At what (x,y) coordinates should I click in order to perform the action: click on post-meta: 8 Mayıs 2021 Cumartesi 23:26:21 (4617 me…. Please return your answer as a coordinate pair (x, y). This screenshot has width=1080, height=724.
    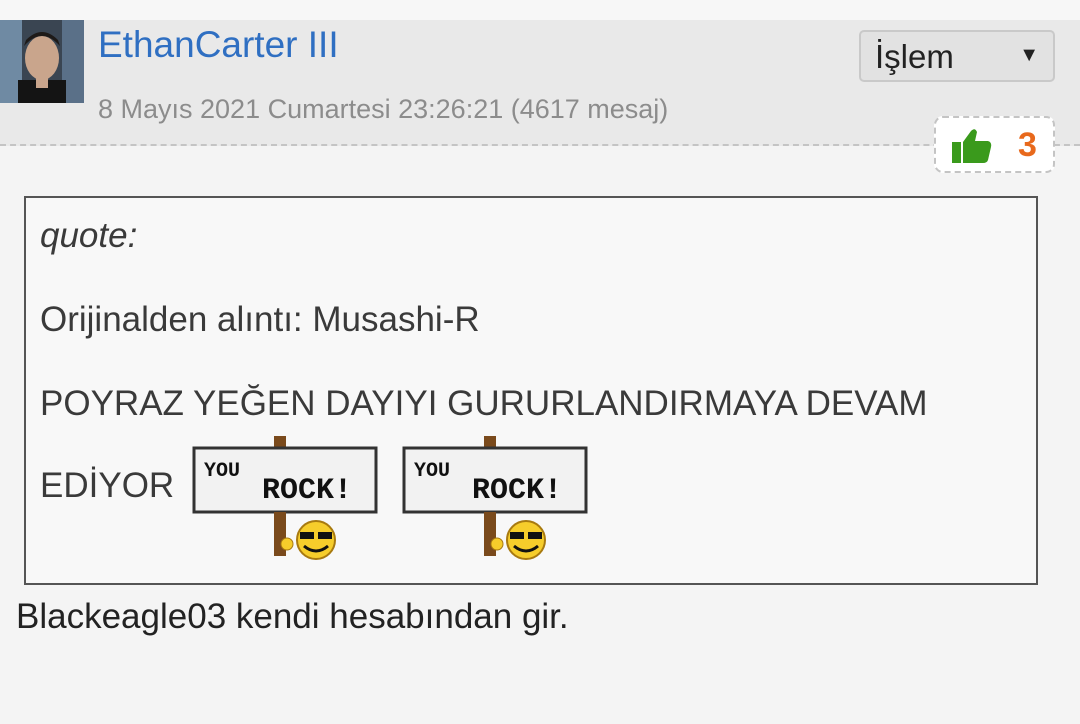
    Looking at the image, I should click on (383, 109).